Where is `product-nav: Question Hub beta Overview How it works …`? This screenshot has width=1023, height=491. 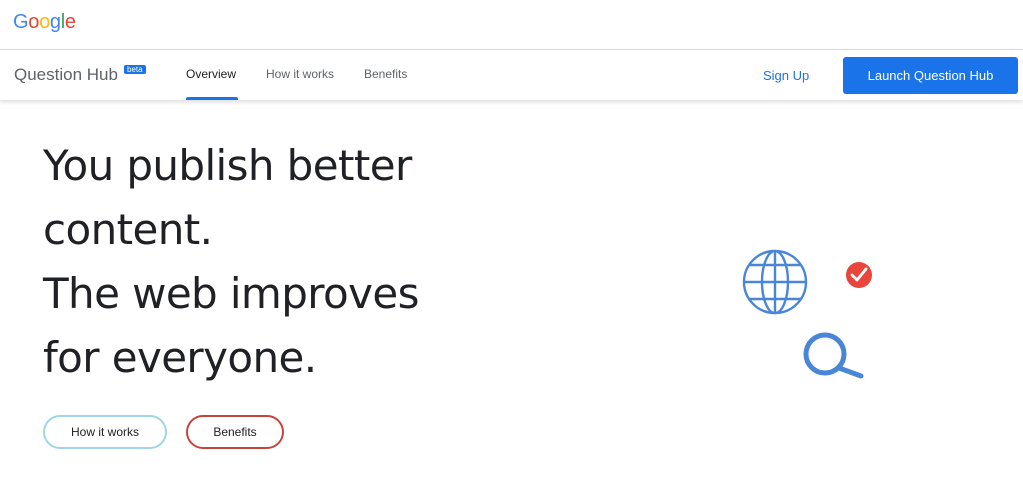
product-nav: Question Hub beta Overview How it works … is located at coordinates (511, 75).